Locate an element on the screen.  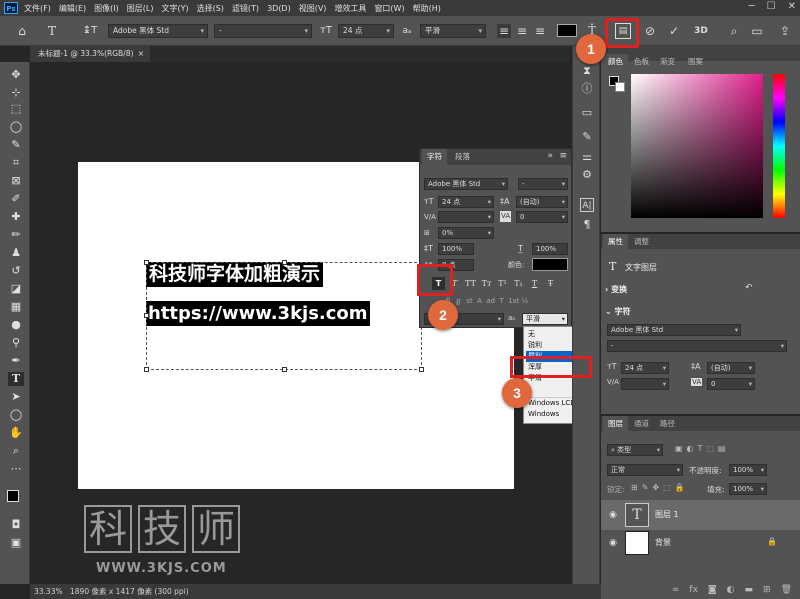
new-layer-icon: ⊞ is located at coordinates (767, 590).